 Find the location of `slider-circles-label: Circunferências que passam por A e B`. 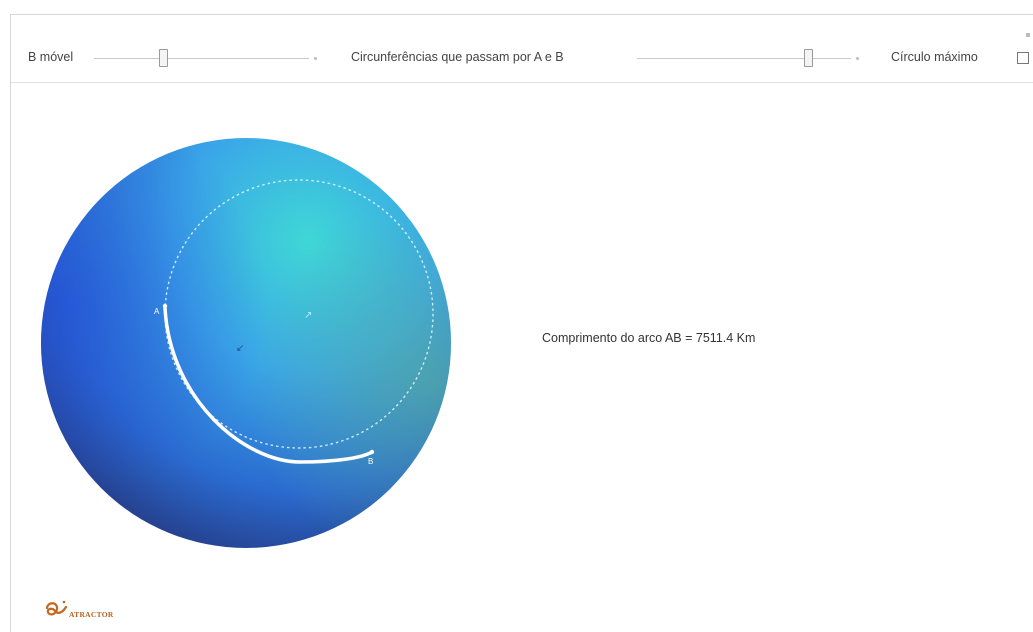

slider-circles-label: Circunferências que passam por A e B is located at coordinates (457, 57).